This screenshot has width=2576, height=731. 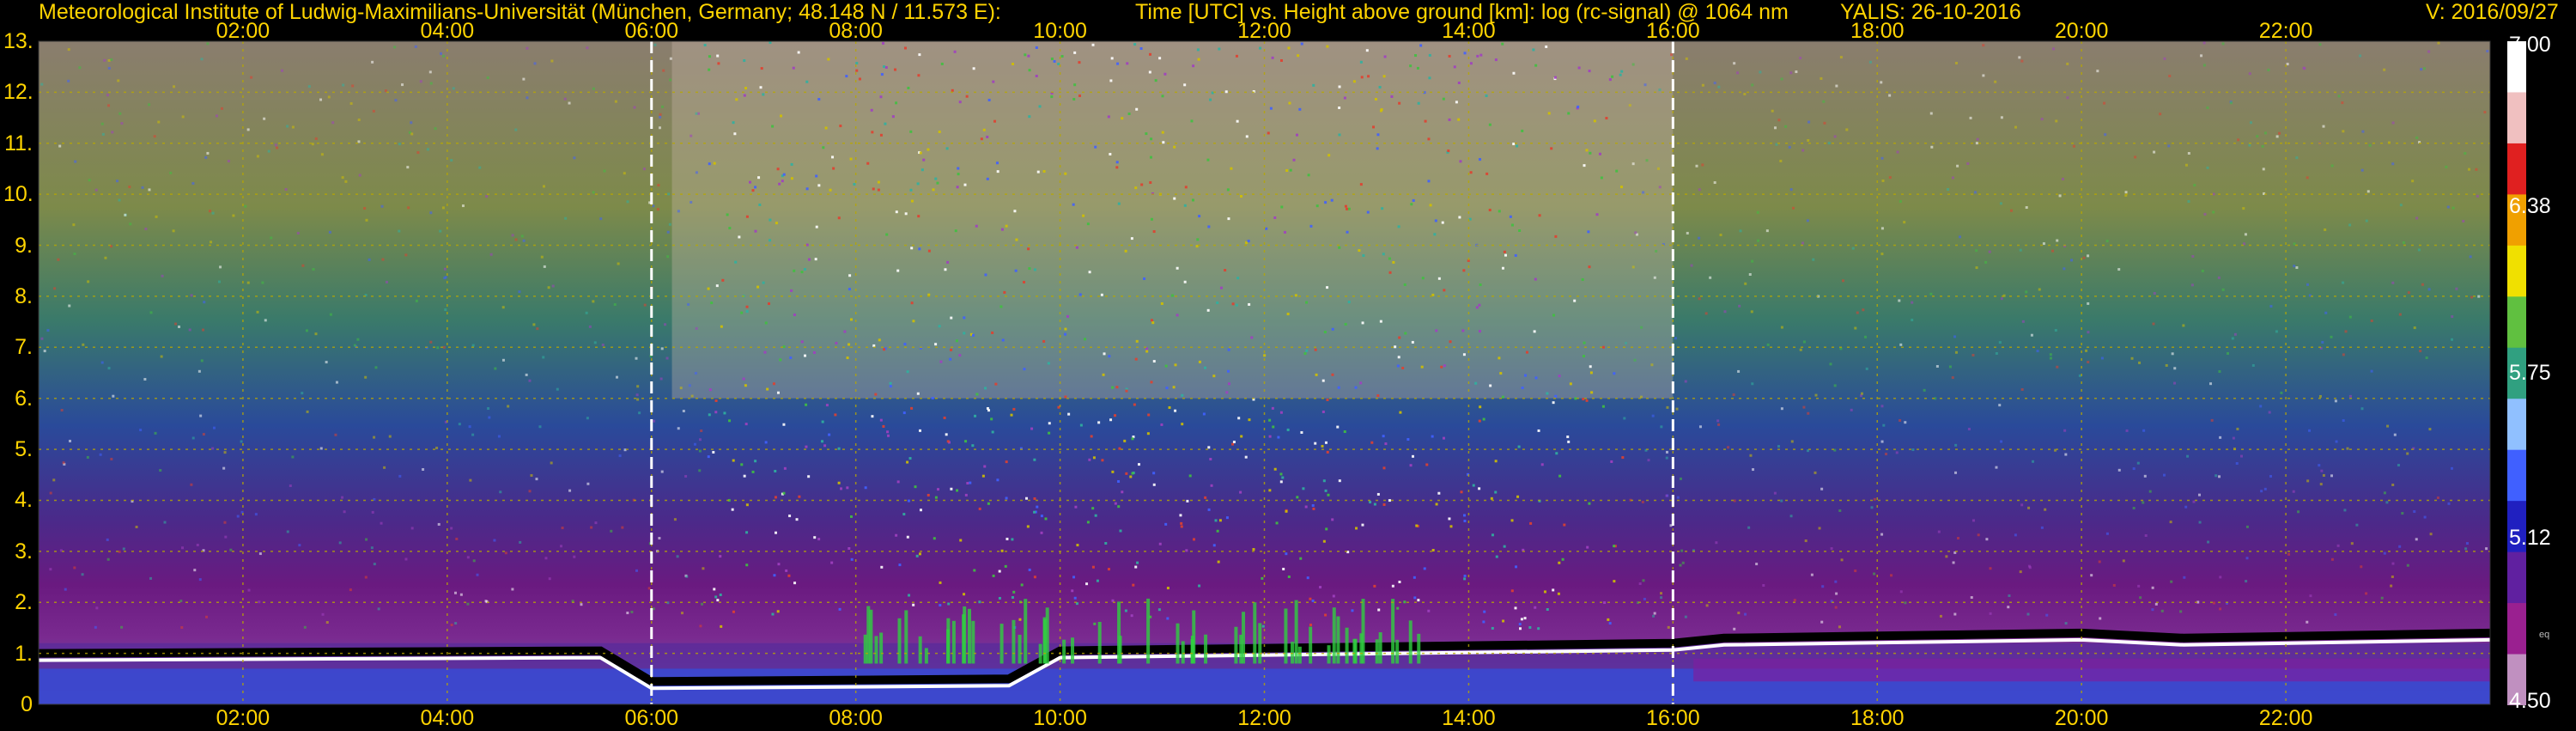 What do you see at coordinates (18, 143) in the screenshot?
I see `y-tick-label: 11.` at bounding box center [18, 143].